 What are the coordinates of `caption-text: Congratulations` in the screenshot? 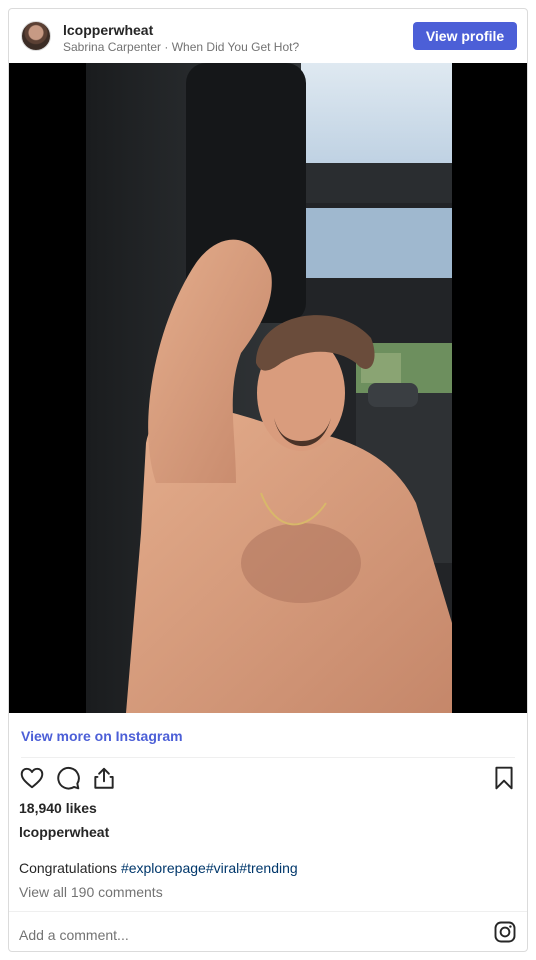 It's located at (70, 868).